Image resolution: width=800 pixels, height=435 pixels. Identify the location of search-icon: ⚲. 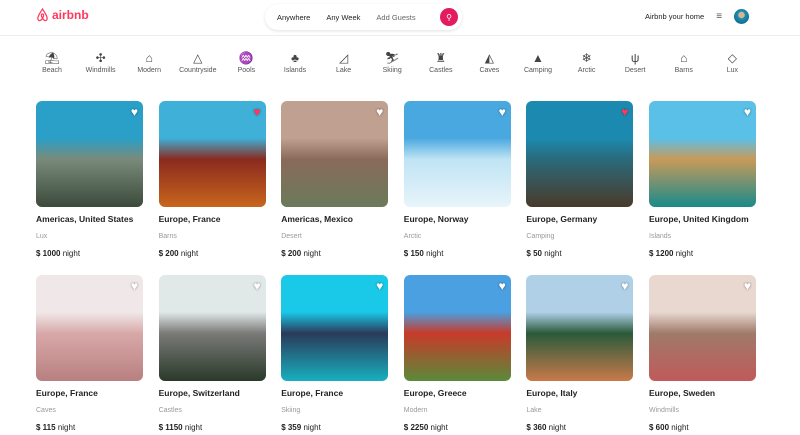
(449, 17).